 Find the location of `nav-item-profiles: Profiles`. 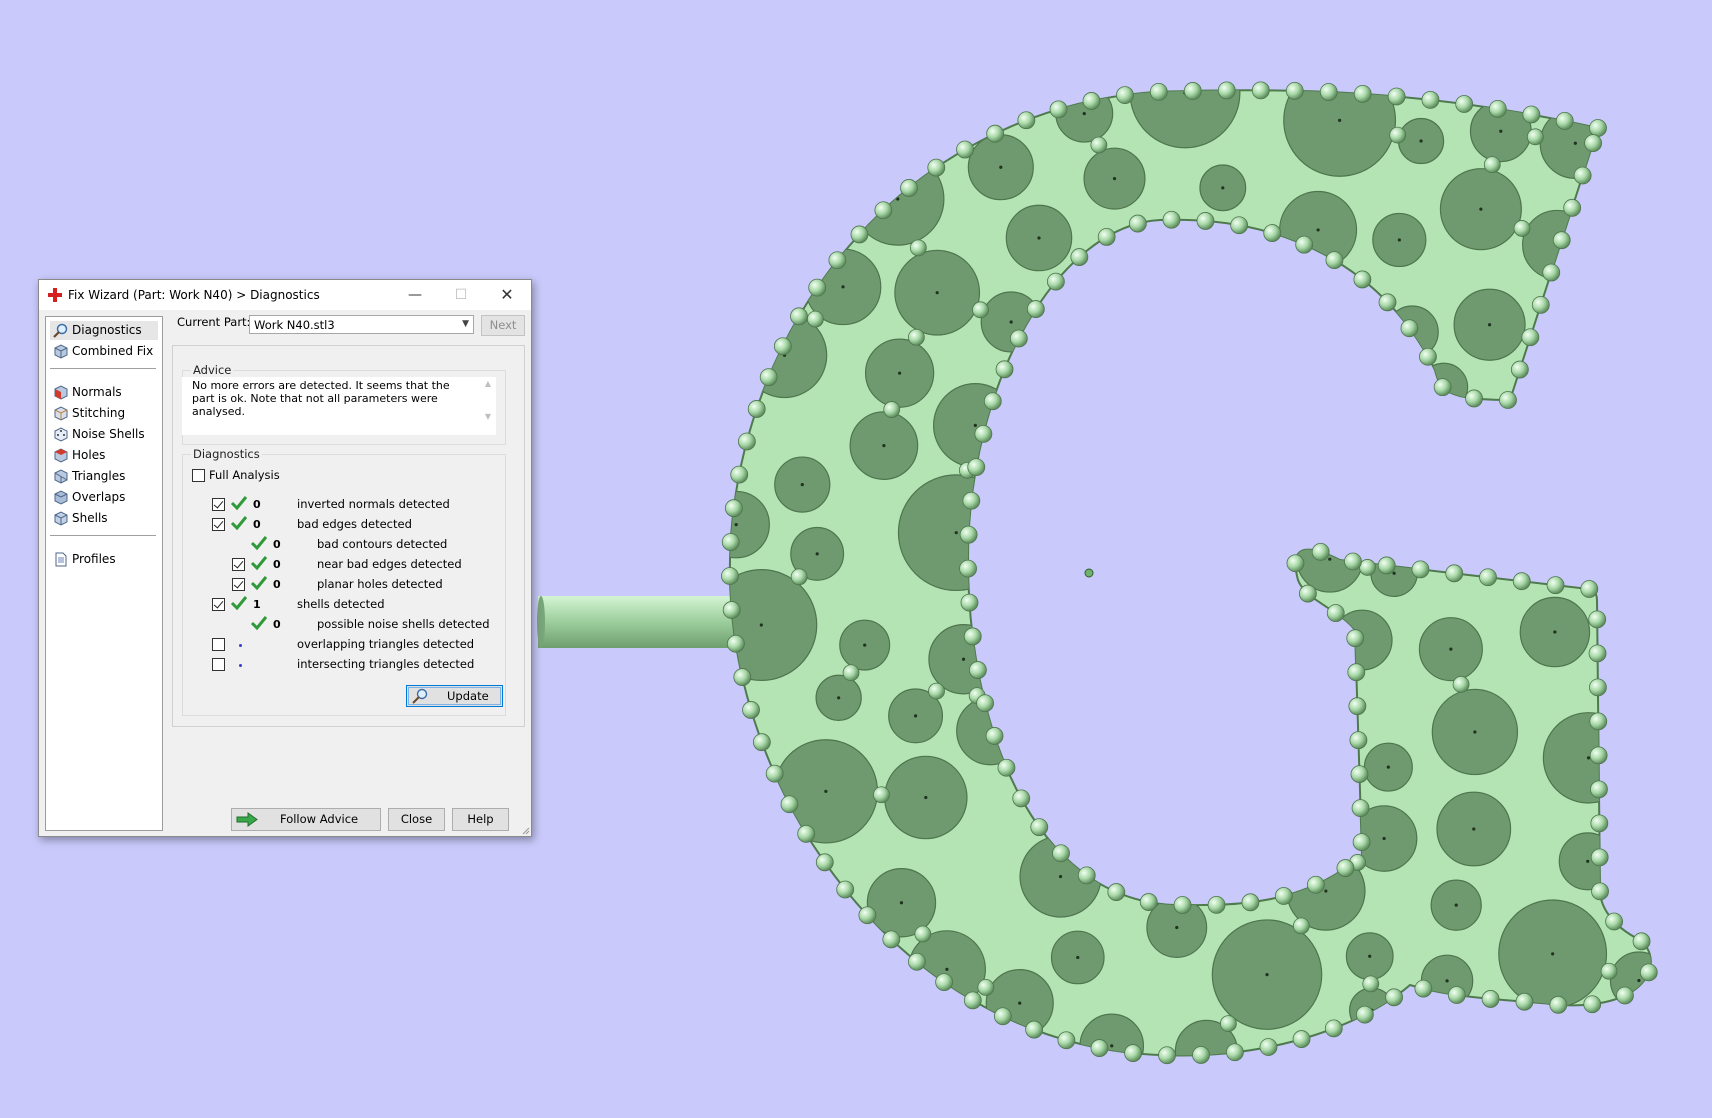

nav-item-profiles: Profiles is located at coordinates (104, 559).